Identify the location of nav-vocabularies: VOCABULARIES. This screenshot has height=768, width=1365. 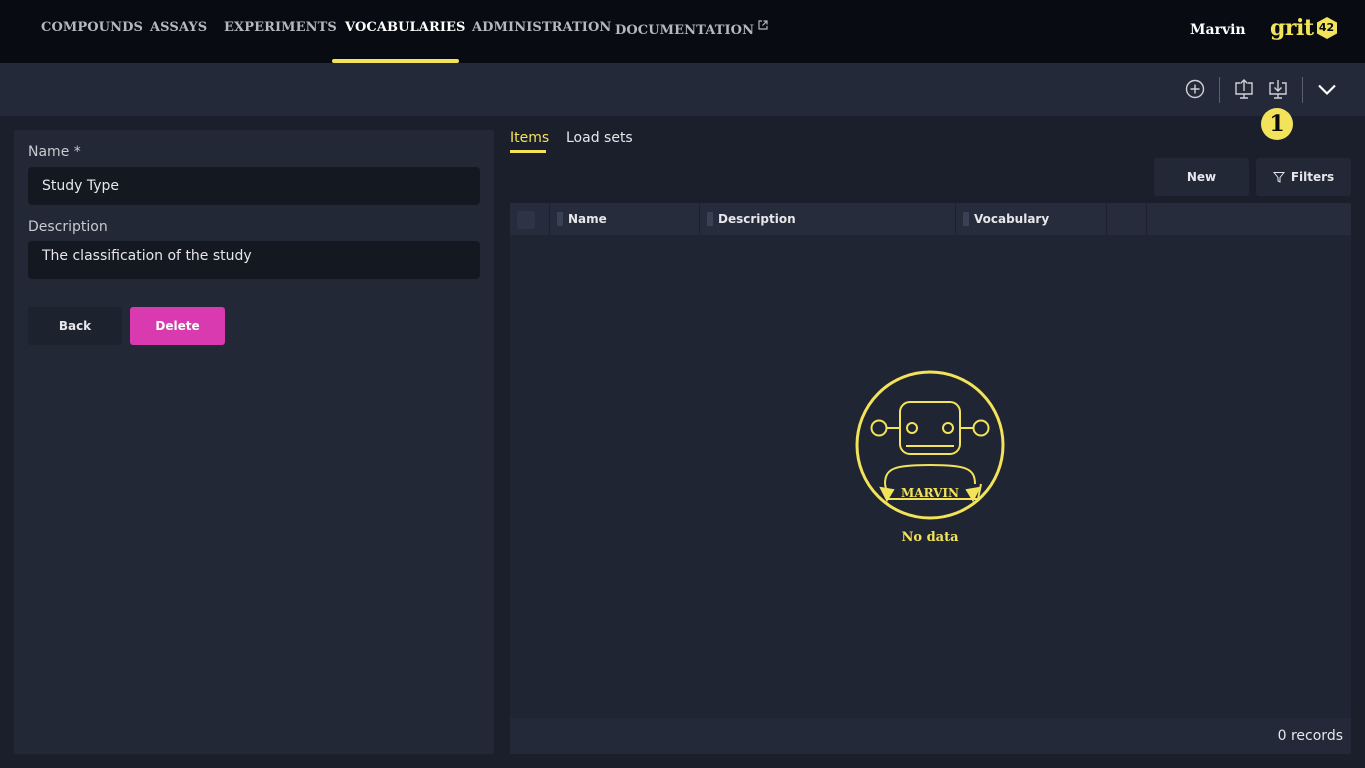
(405, 27).